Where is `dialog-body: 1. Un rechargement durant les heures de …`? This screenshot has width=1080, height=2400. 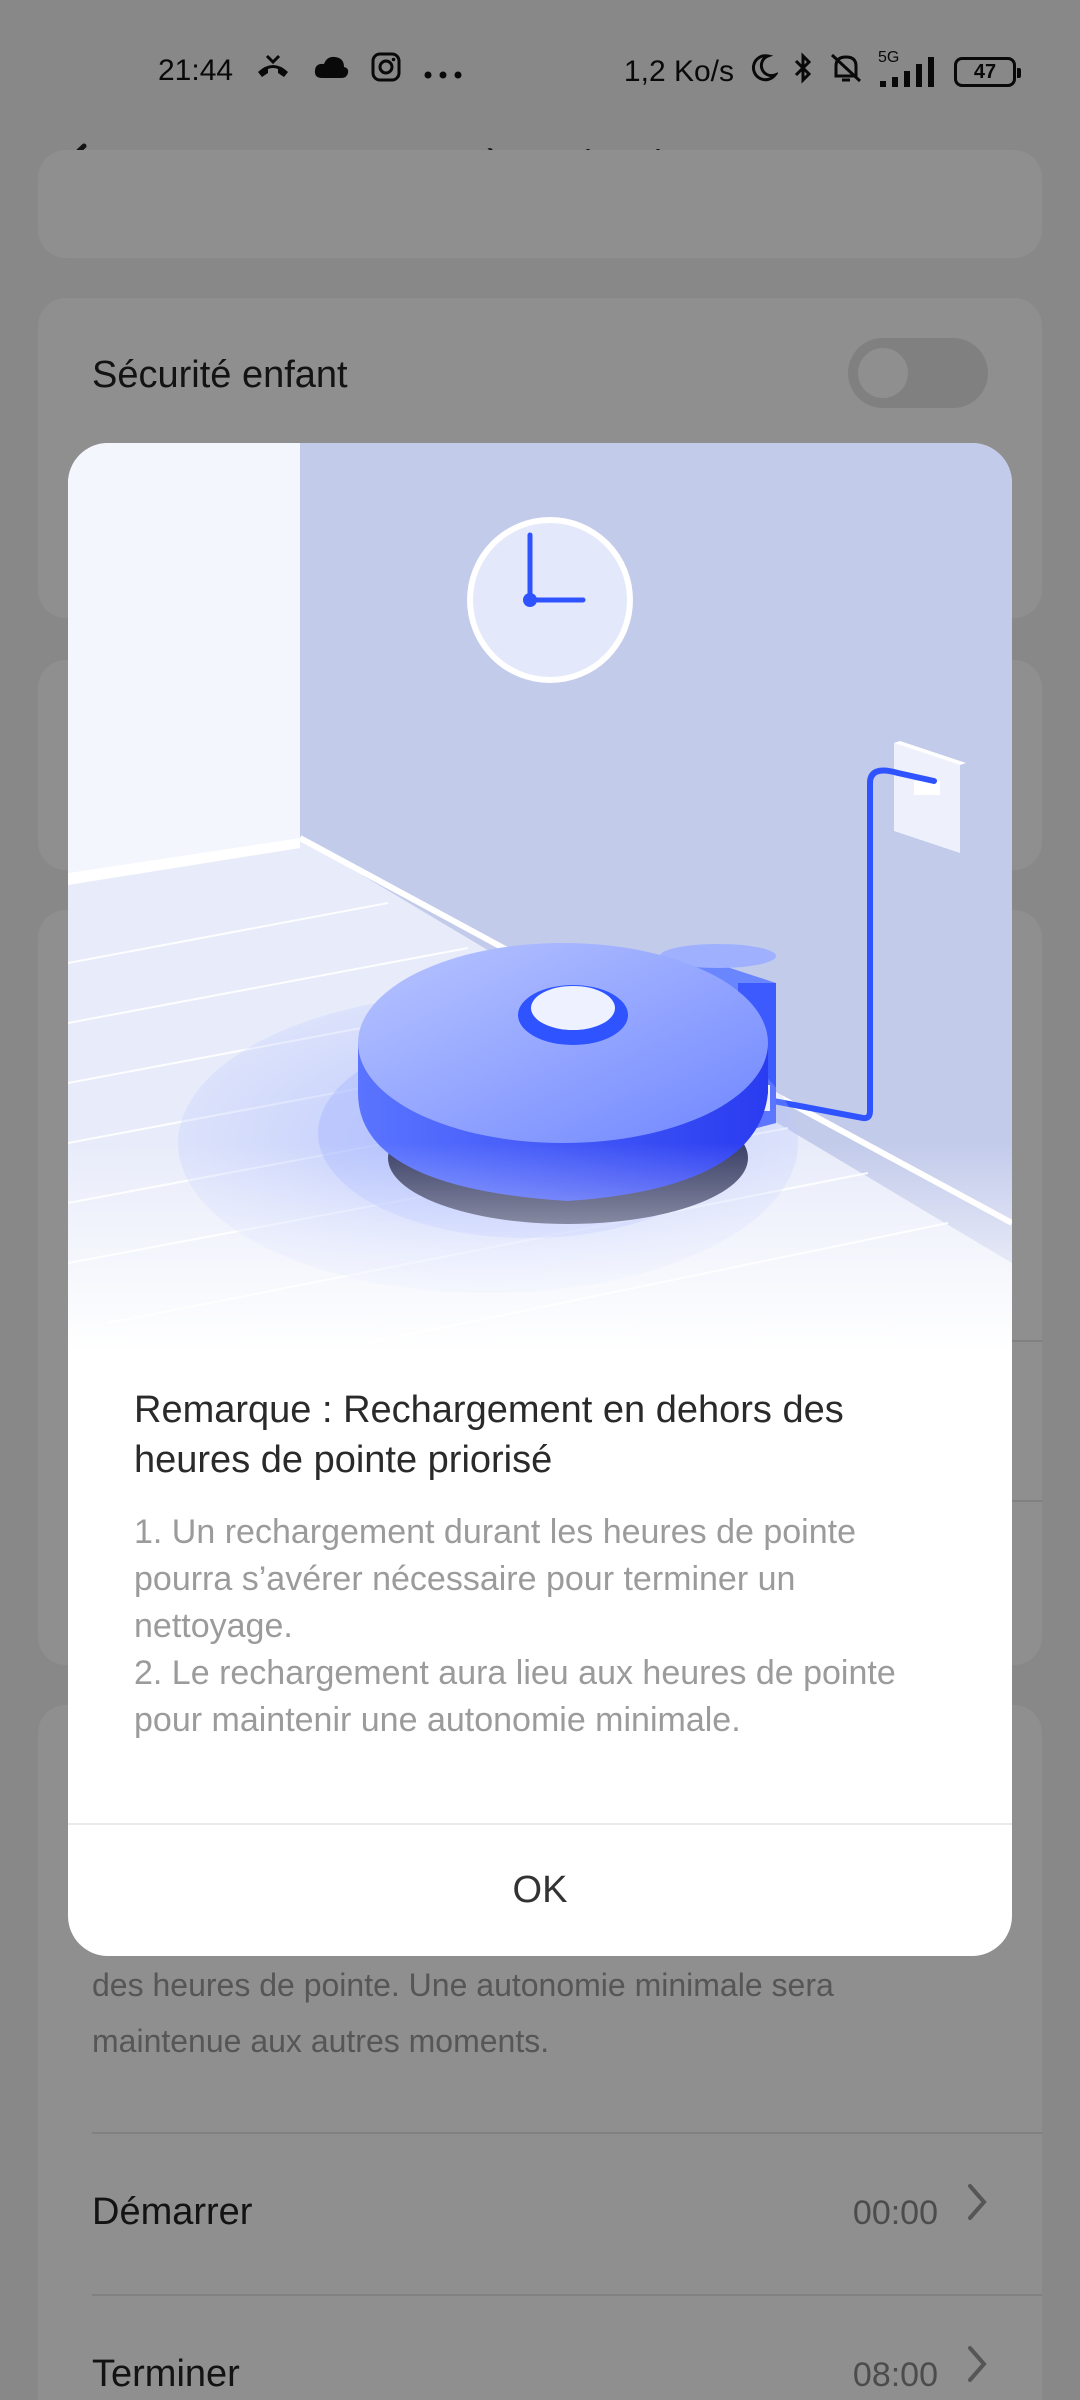
dialog-body: 1. Un rechargement durant les heures de … is located at coordinates (540, 1626).